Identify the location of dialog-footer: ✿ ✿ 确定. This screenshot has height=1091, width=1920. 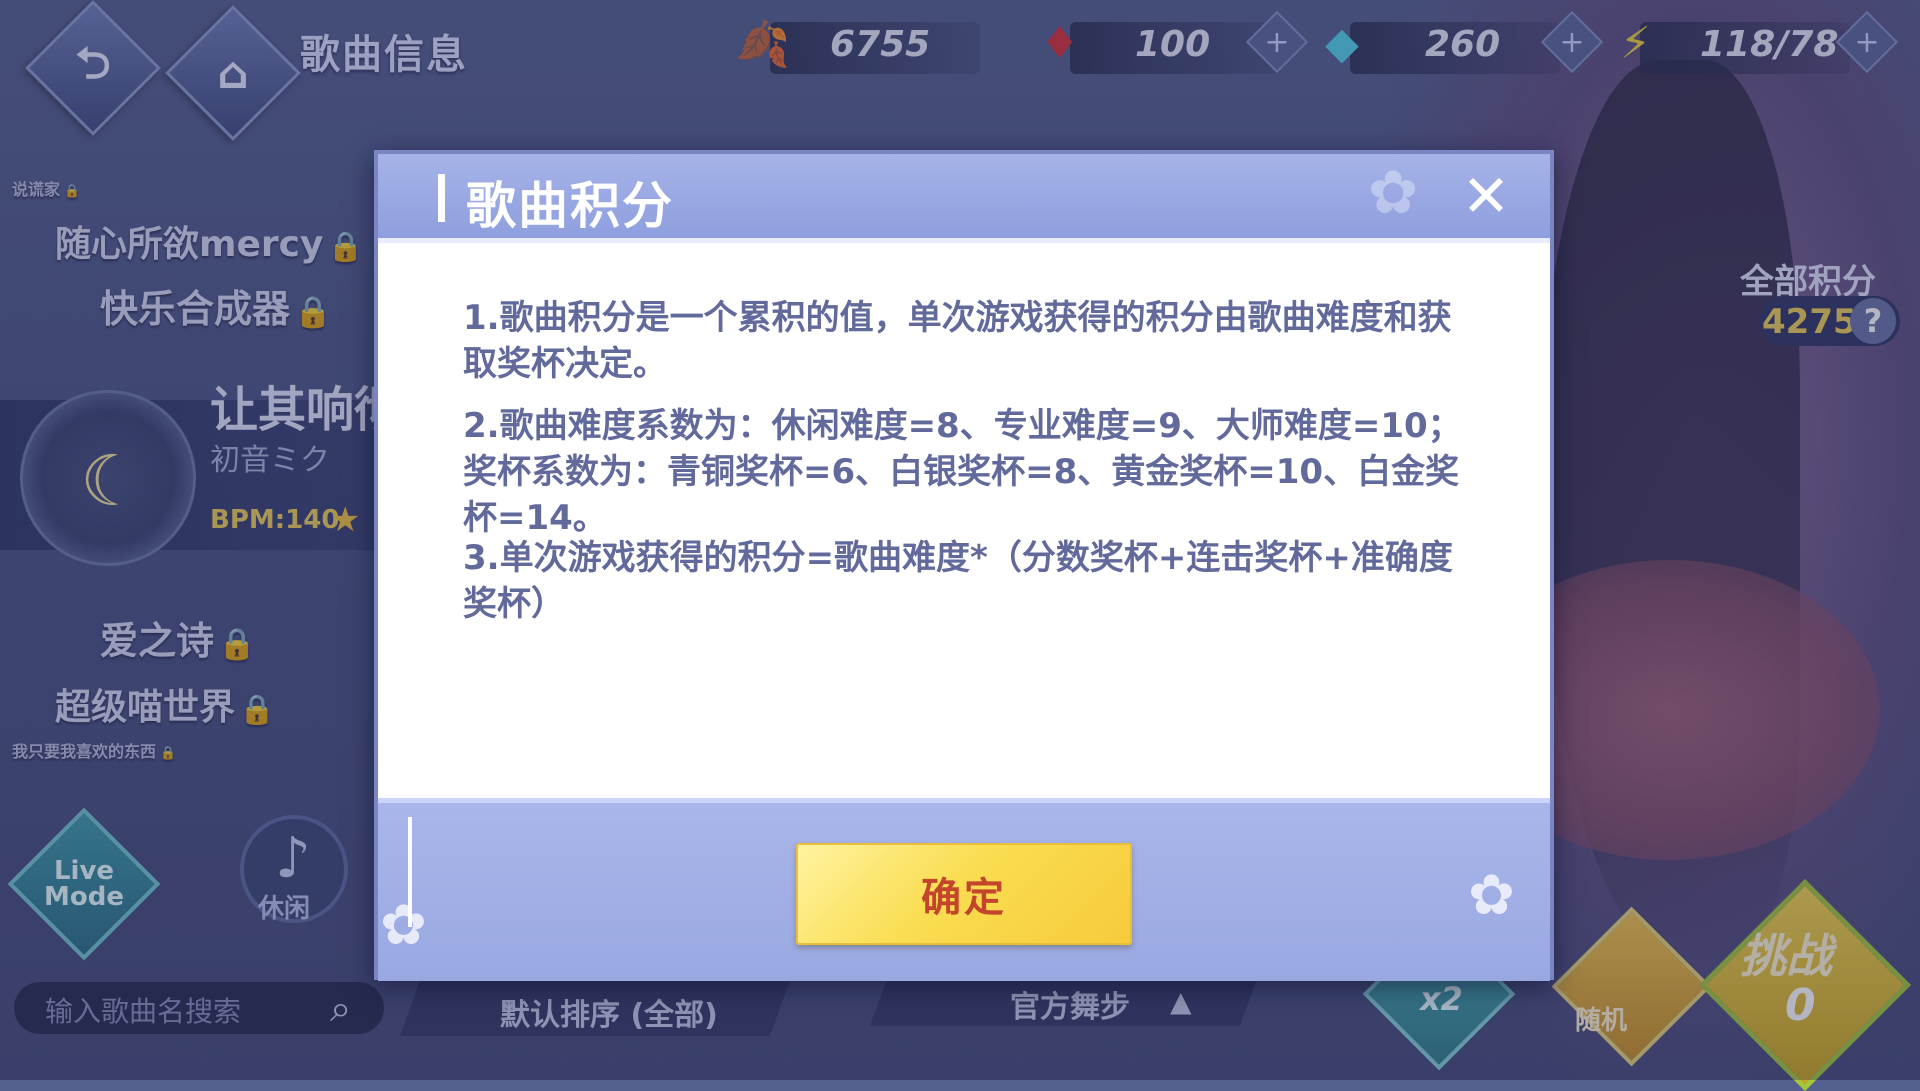
(964, 889).